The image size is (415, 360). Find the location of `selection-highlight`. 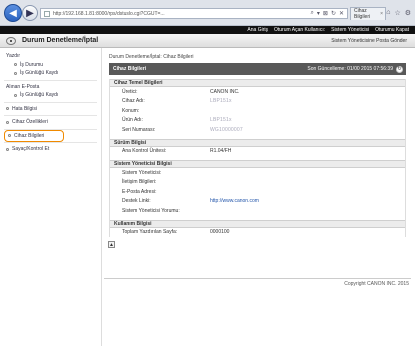

selection-highlight is located at coordinates (34, 135).